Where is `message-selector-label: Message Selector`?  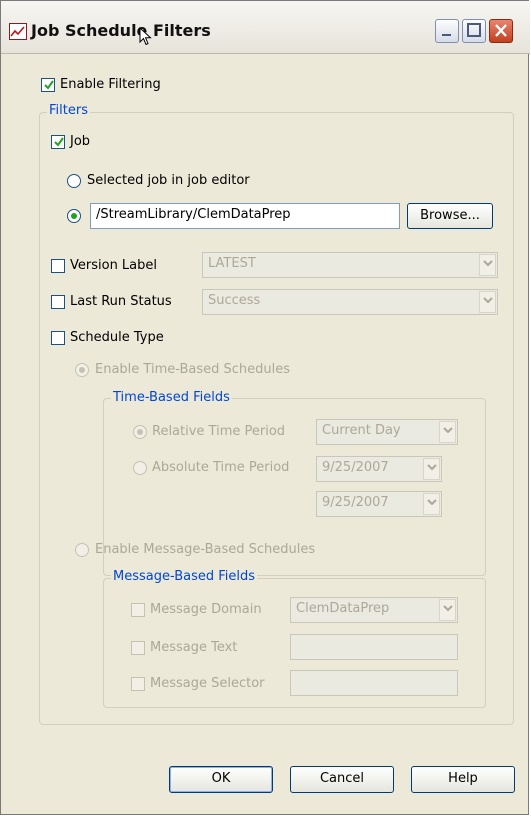 message-selector-label: Message Selector is located at coordinates (207, 683).